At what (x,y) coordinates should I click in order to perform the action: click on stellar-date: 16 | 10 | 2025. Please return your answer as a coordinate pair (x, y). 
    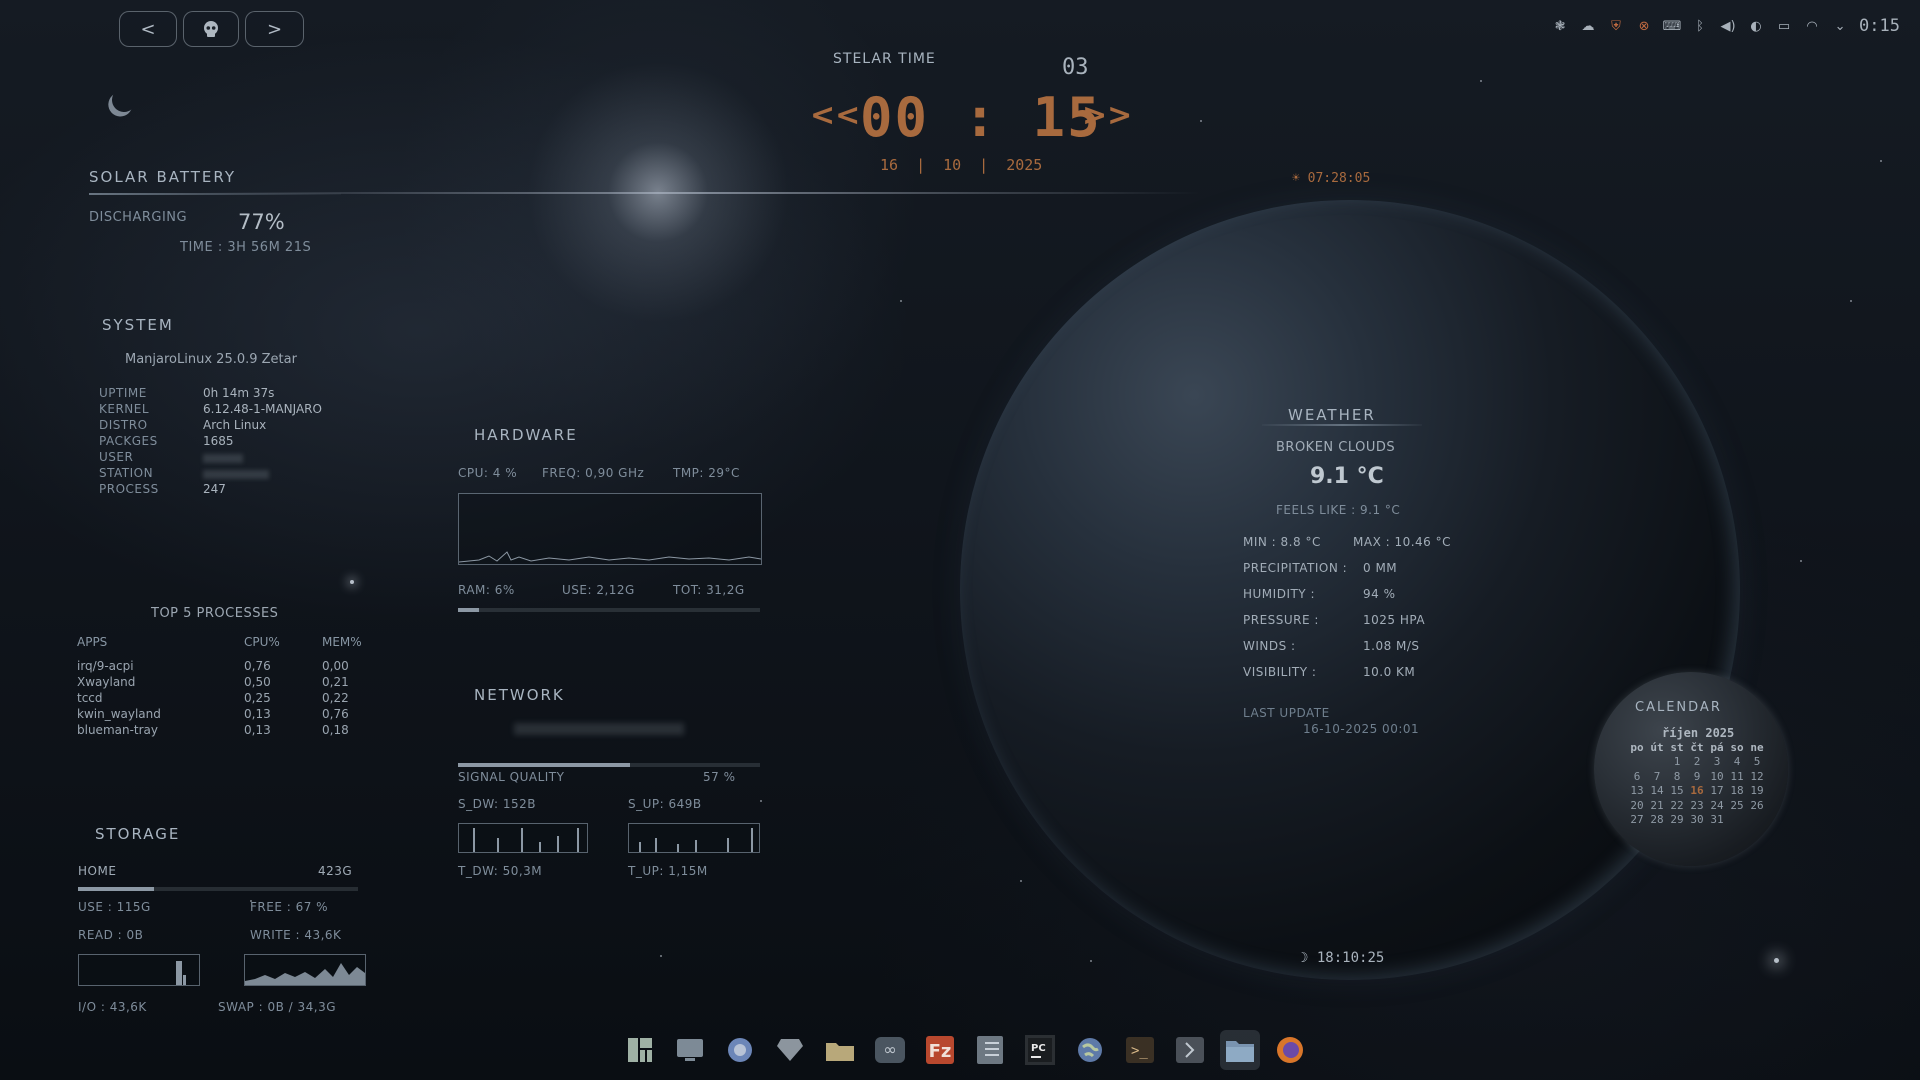
    Looking at the image, I should click on (961, 165).